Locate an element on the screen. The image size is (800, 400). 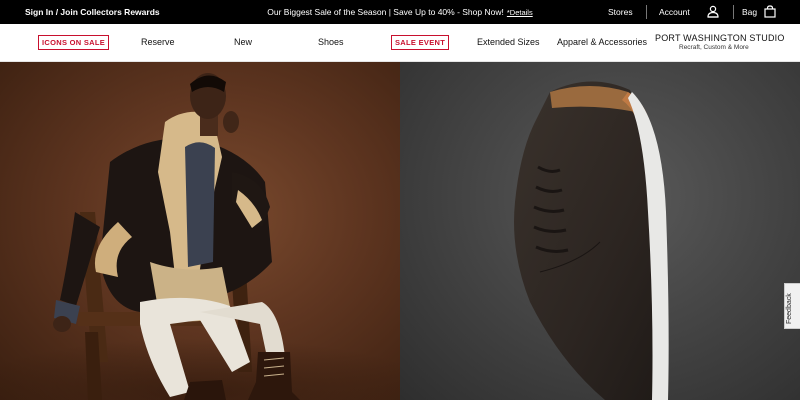
feedback-tab: Feedback is located at coordinates (792, 306).